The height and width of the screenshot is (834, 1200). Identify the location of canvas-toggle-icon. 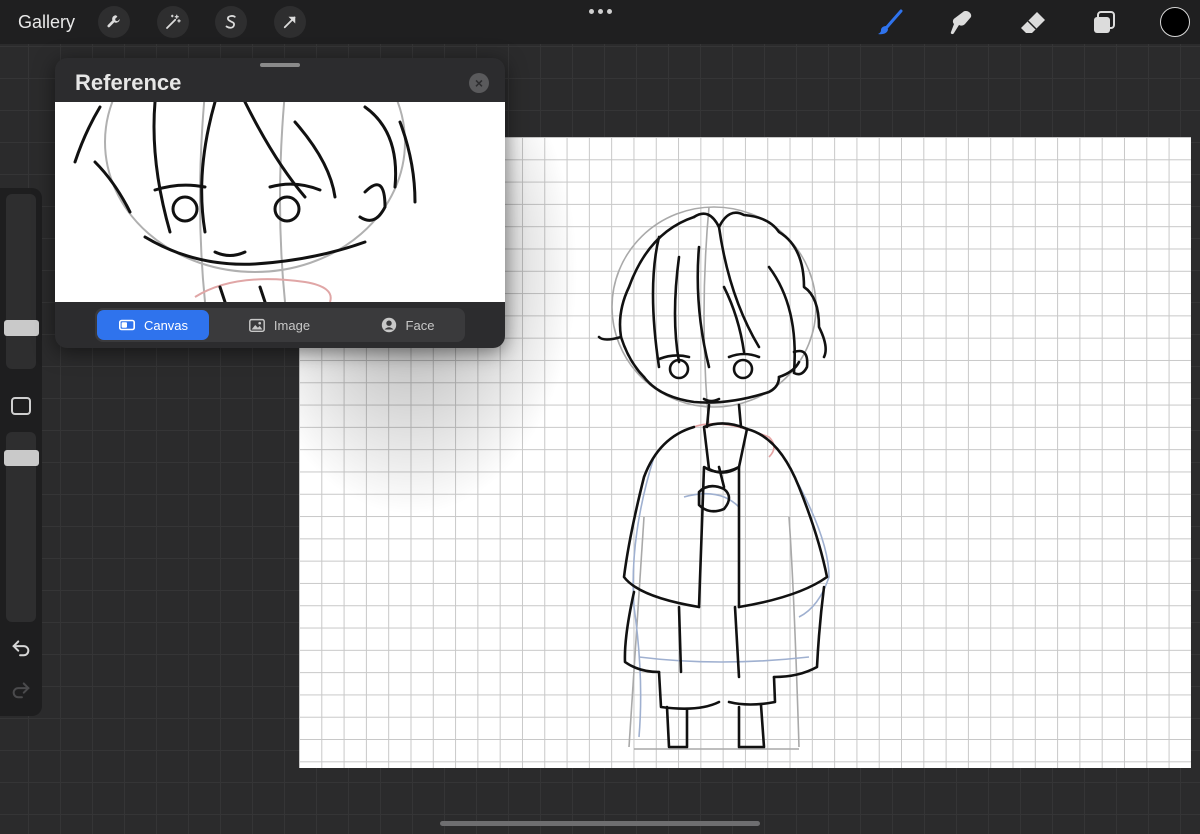
(126, 325).